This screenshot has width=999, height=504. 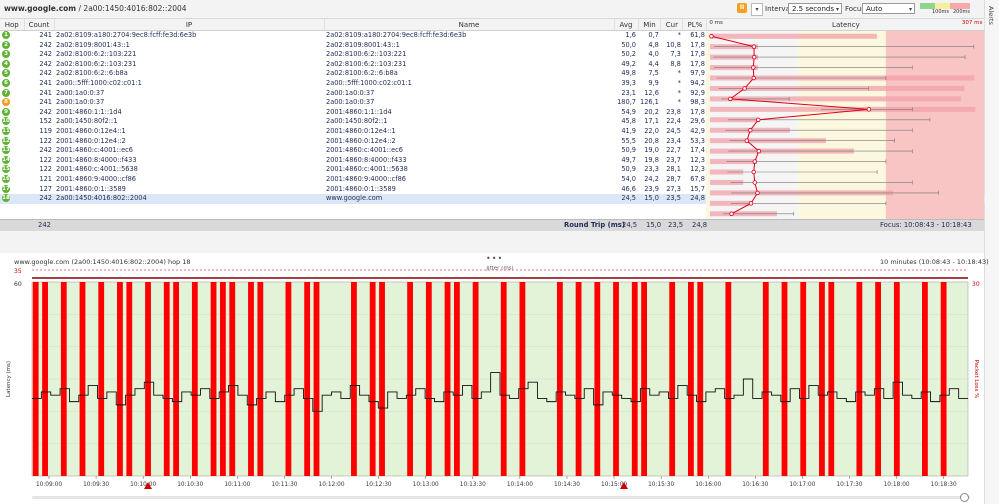 I want to click on hop-cell: 15, so click(x=12, y=170).